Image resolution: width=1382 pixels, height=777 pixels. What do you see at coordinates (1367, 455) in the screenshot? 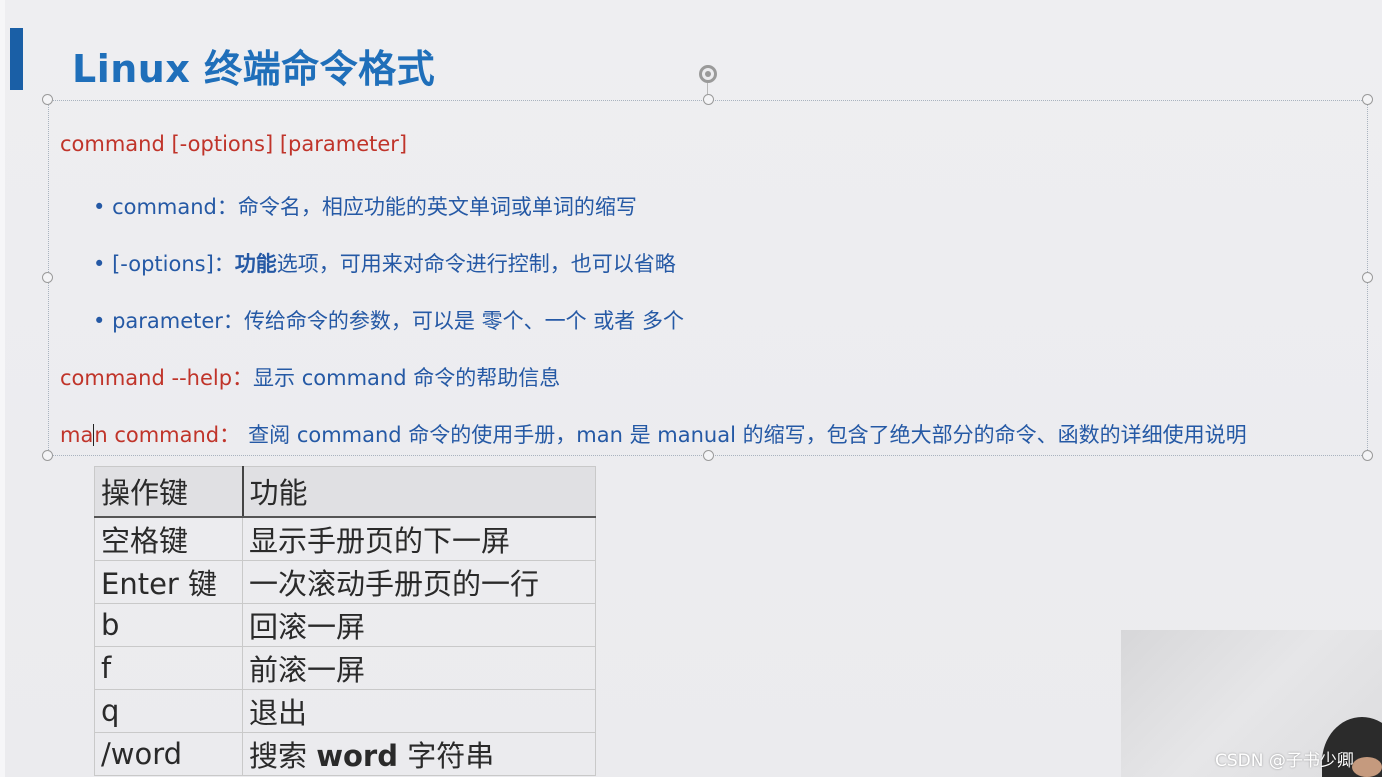
I see `resize-handle-bottom-right` at bounding box center [1367, 455].